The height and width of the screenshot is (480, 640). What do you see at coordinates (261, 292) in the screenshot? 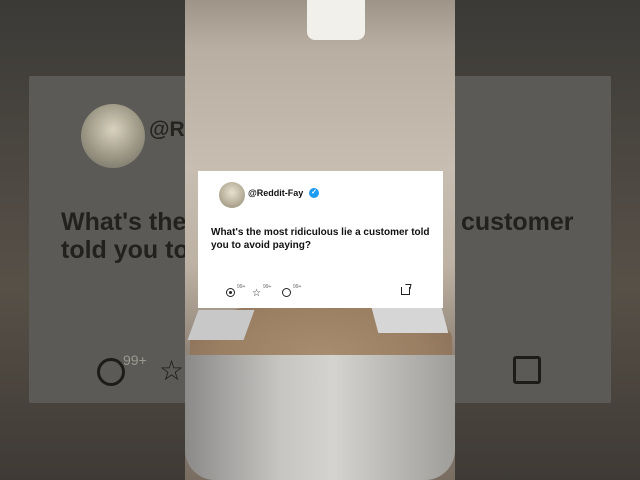
I see `star-button: ☆ 99+` at bounding box center [261, 292].